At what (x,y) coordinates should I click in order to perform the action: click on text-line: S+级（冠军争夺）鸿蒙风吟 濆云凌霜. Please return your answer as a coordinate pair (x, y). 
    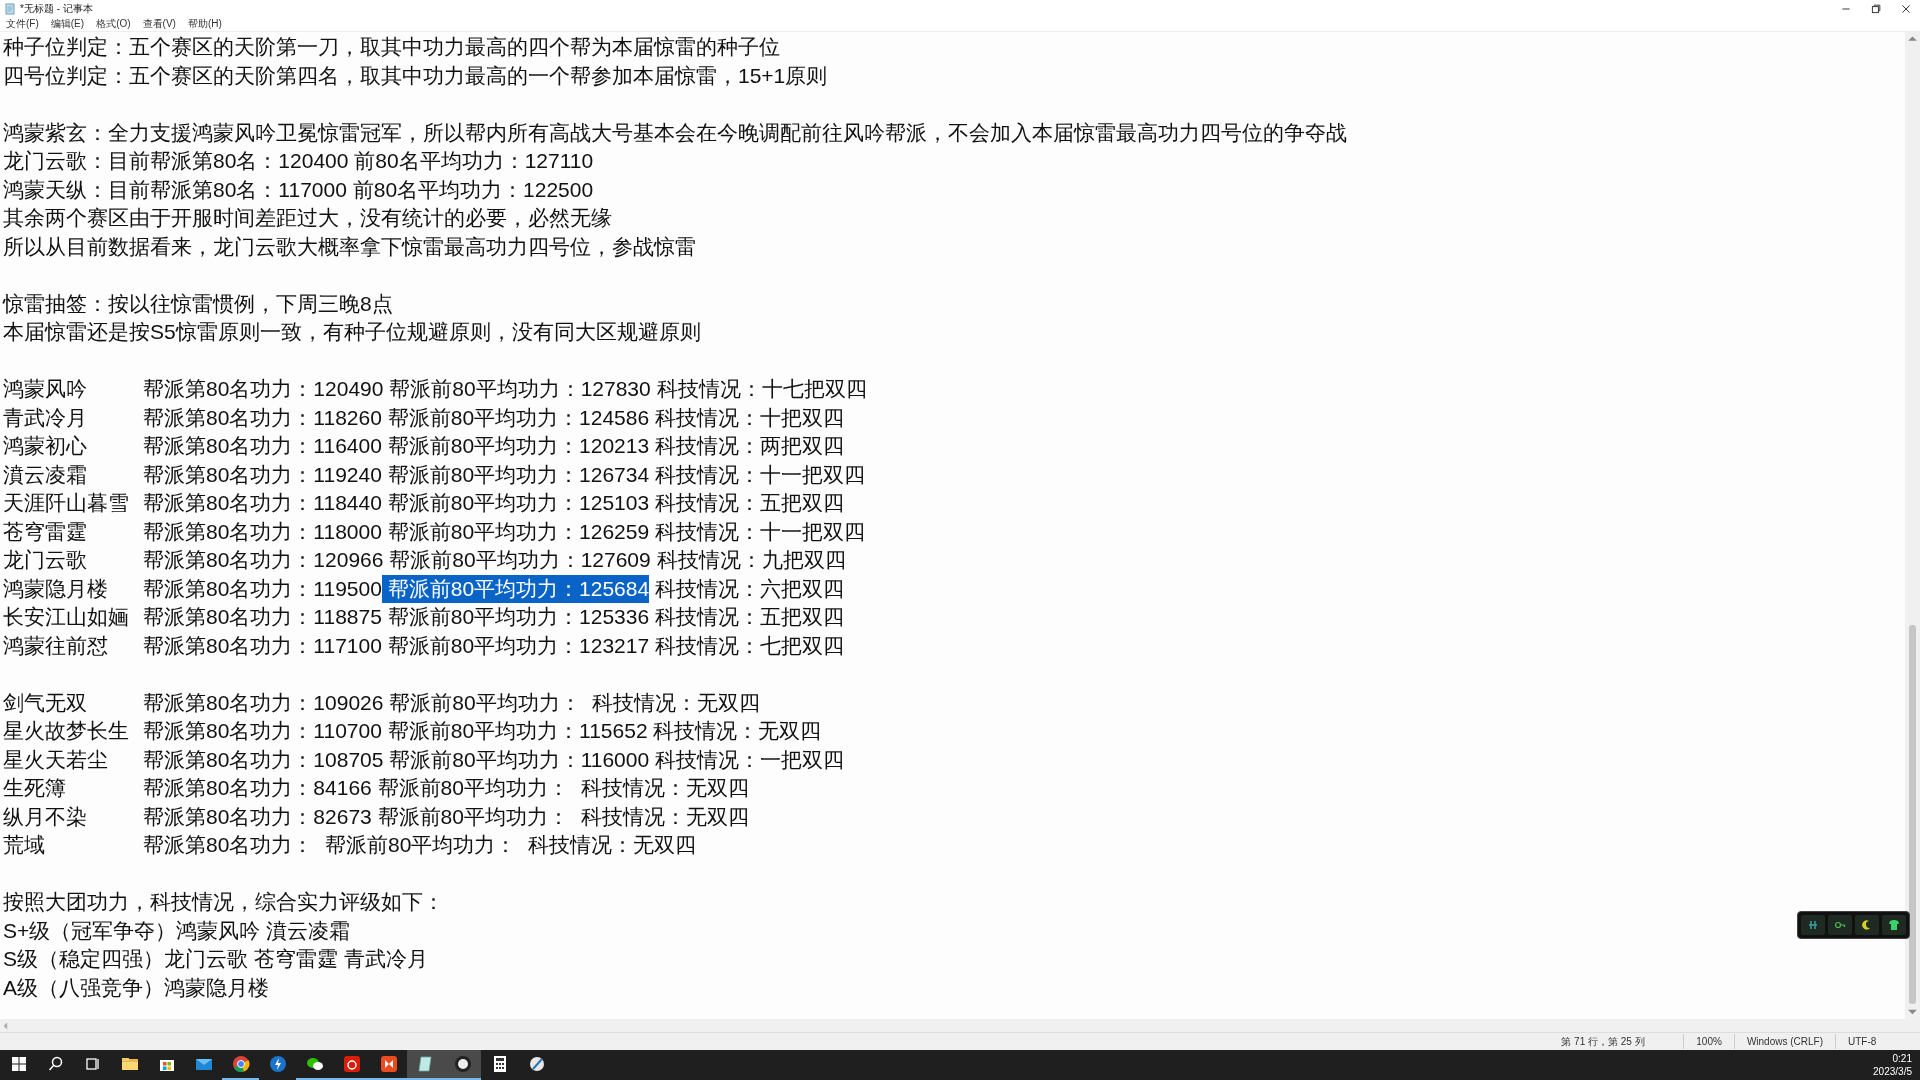
    Looking at the image, I should click on (177, 930).